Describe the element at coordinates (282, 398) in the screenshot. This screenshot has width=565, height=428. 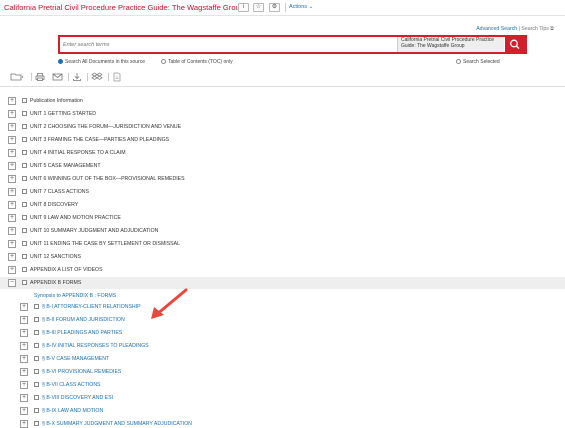
I see `toc-child-item: + § B-VIII DISCOVERY AND ESI` at that location.